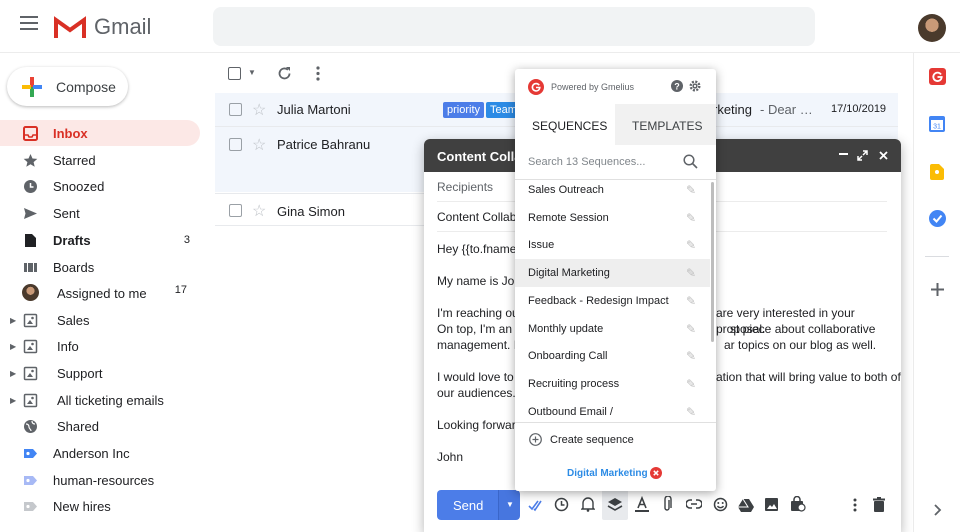 The width and height of the screenshot is (960, 532). I want to click on sidebar-item-label: Anderson Inc, so click(91, 453).